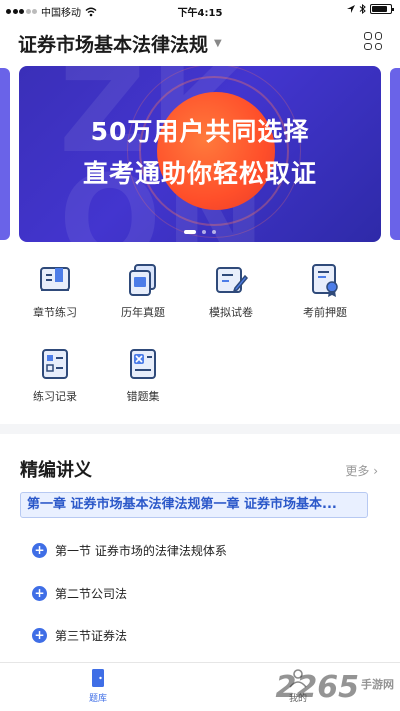 This screenshot has width=400, height=711. What do you see at coordinates (231, 312) in the screenshot?
I see `feature-label: 模拟试卷` at bounding box center [231, 312].